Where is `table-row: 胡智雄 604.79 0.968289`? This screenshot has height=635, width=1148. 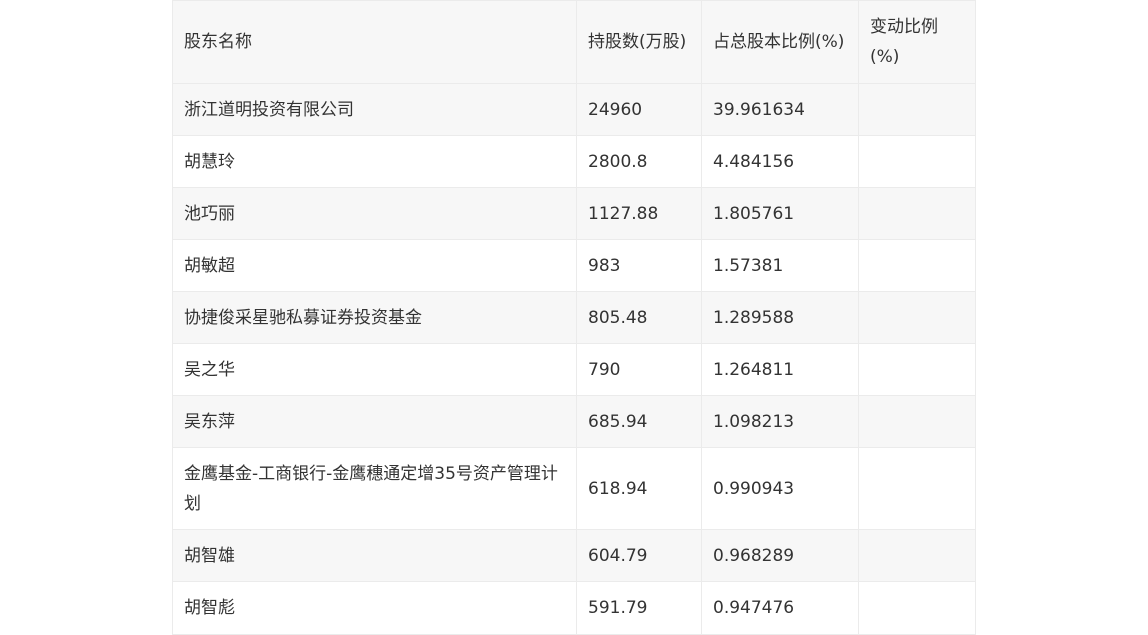 table-row: 胡智雄 604.79 0.968289 is located at coordinates (574, 555).